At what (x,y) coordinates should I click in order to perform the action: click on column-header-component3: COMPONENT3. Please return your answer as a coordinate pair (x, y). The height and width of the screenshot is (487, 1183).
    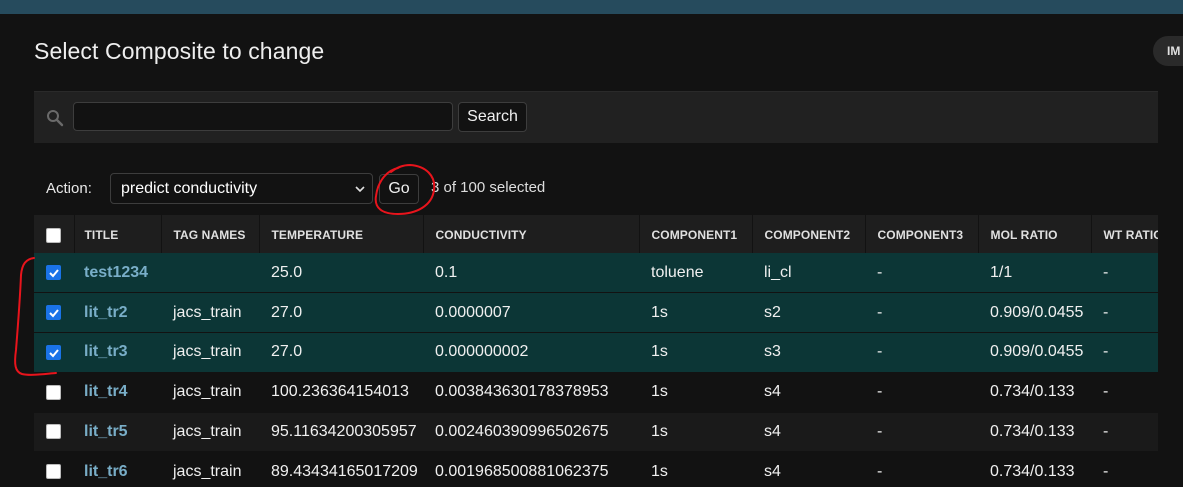
    Looking at the image, I should click on (922, 234).